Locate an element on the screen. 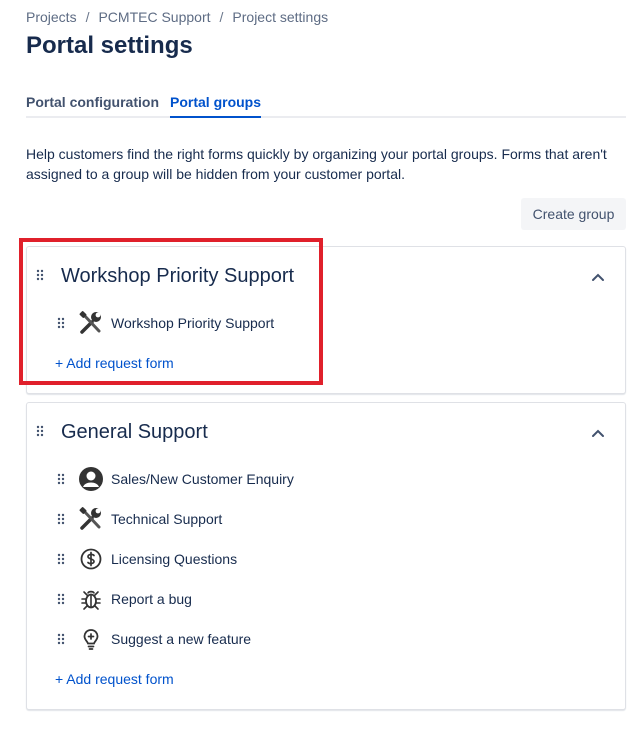 This screenshot has height=739, width=637. group-title: General Support is located at coordinates (134, 432).